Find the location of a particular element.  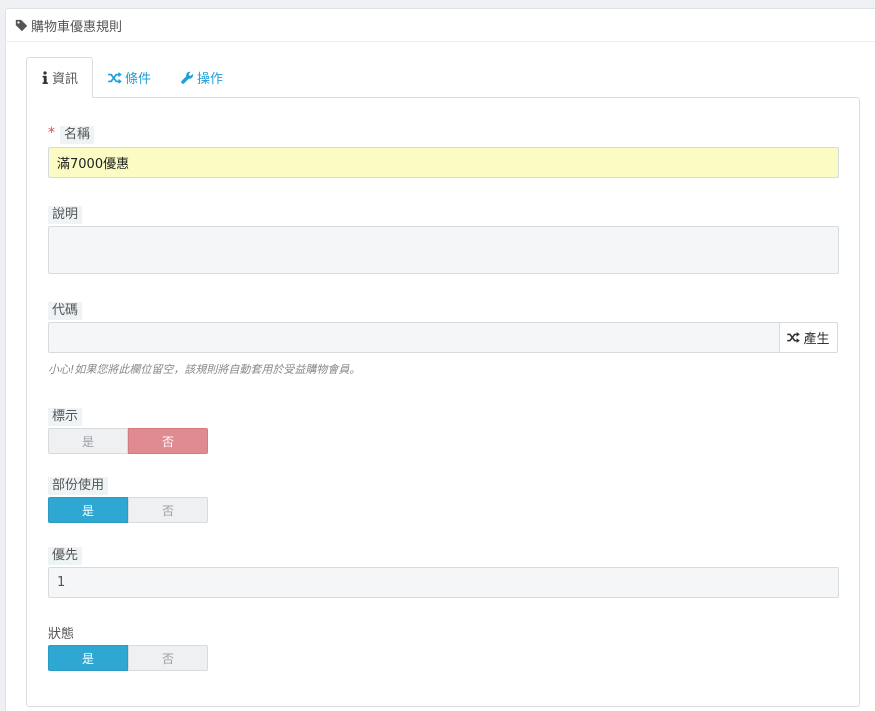

partial-use-yes-option: 是 is located at coordinates (88, 510).